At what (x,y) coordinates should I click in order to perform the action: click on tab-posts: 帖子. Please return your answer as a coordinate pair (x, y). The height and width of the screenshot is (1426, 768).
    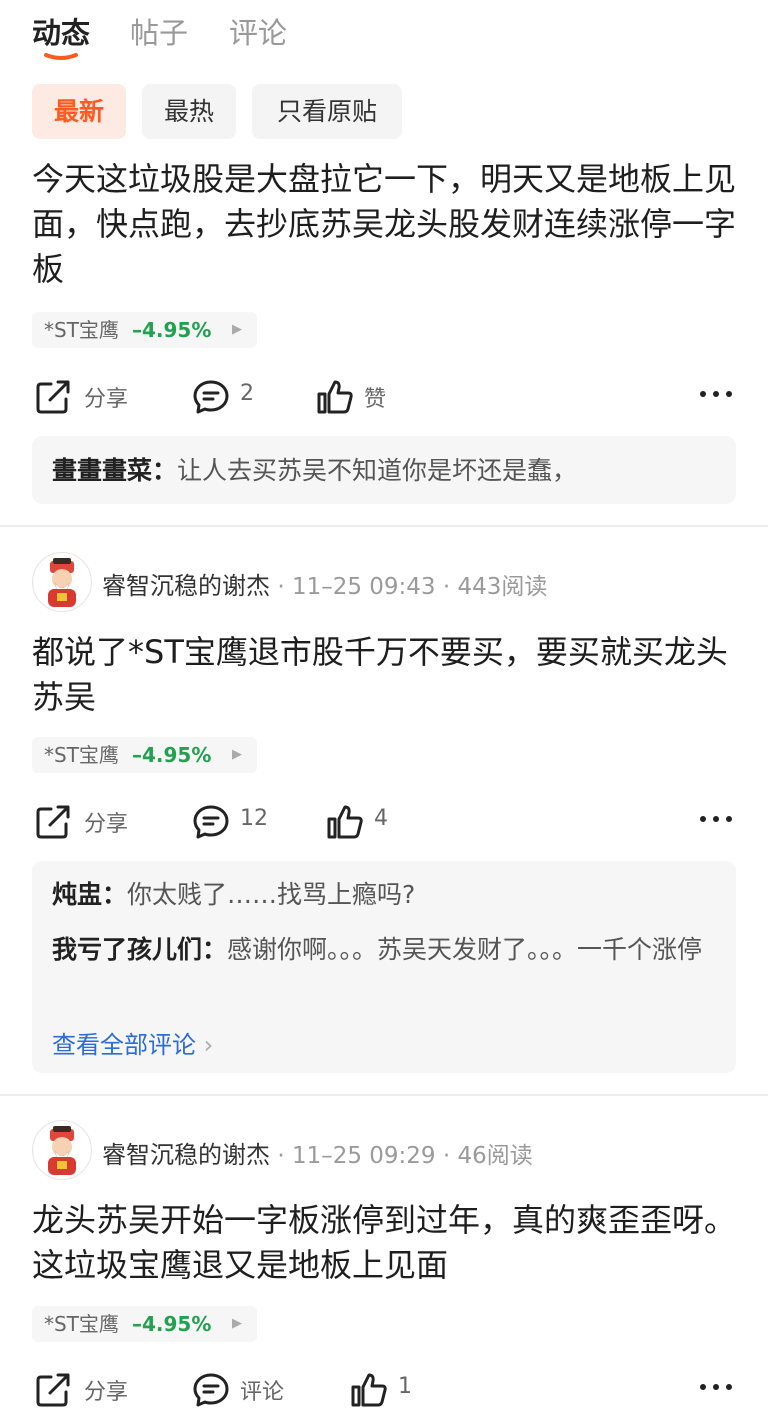
    Looking at the image, I should click on (159, 31).